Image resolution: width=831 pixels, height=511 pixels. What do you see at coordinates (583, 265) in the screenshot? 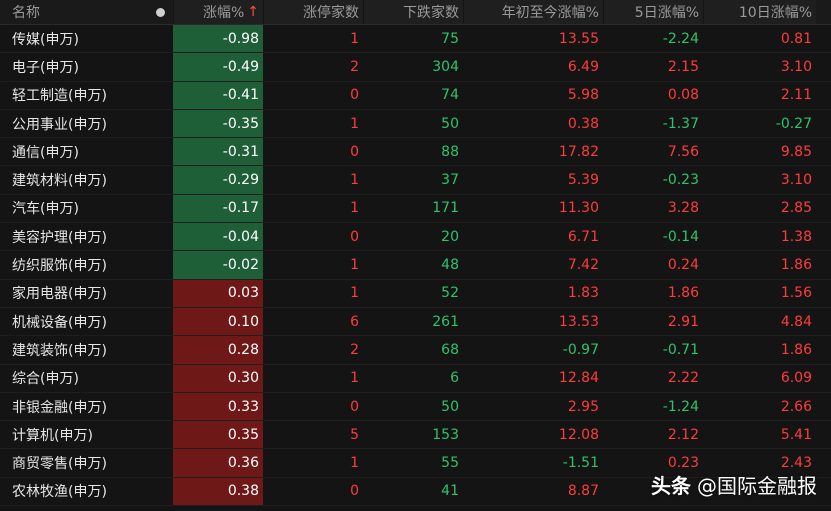
I see `row-ytd: 7.42` at bounding box center [583, 265].